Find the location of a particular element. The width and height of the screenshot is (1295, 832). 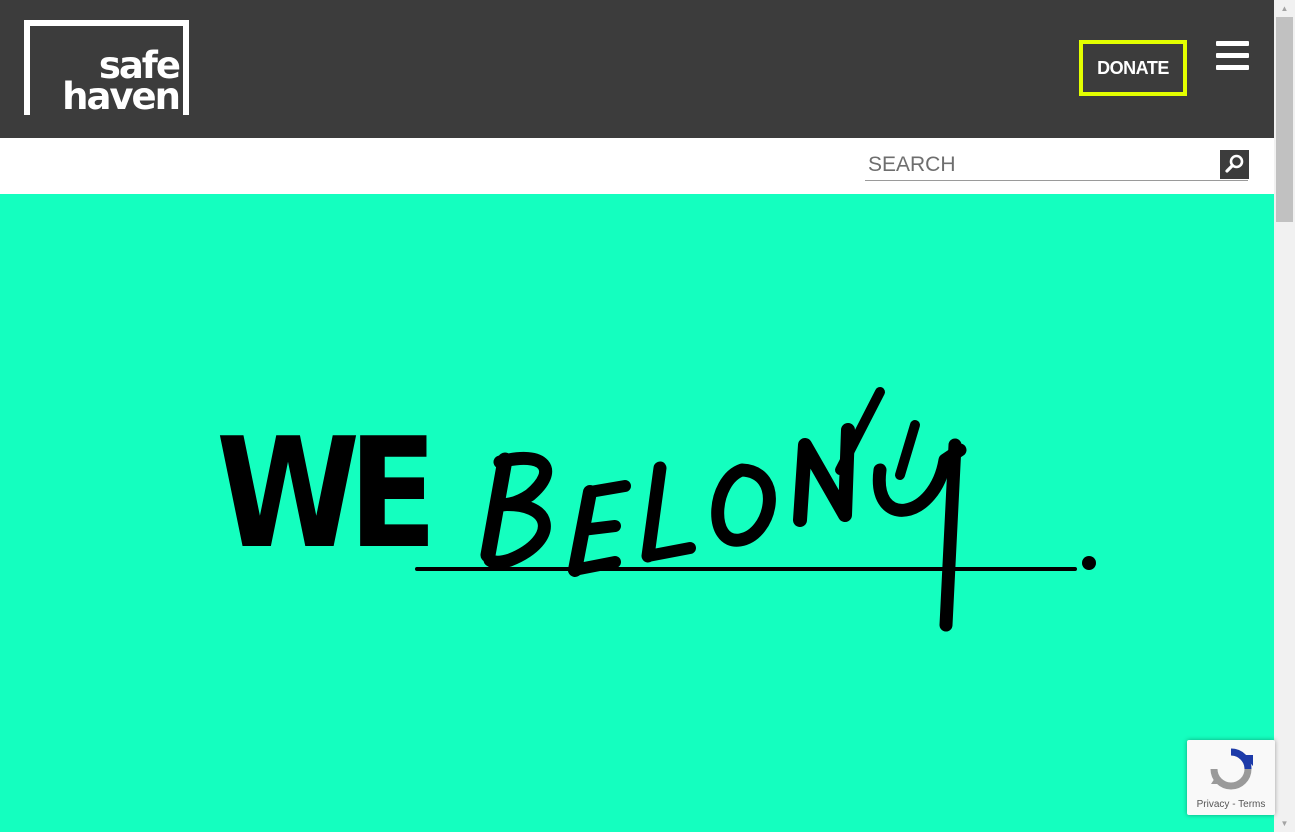

recaptcha-badge: Privacy - Terms is located at coordinates (1231, 777).